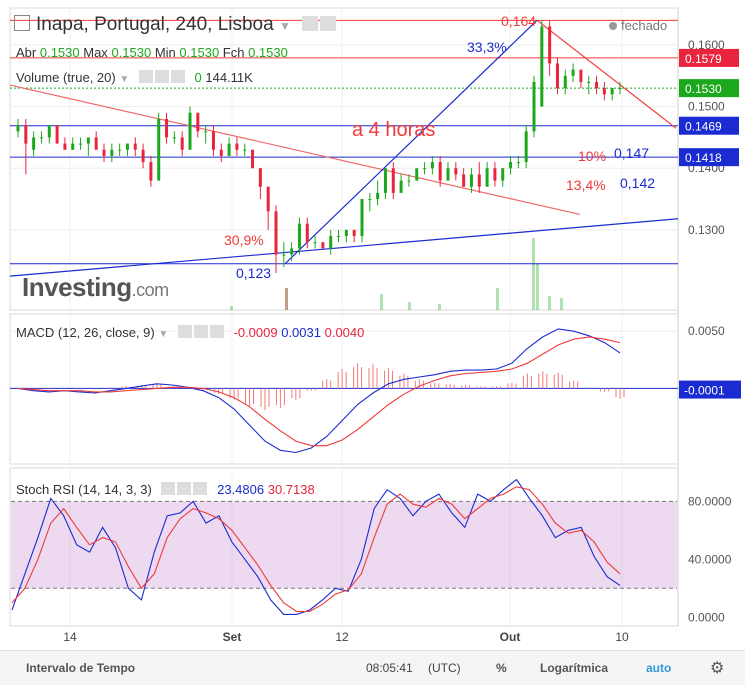 The height and width of the screenshot is (685, 745). What do you see at coordinates (70, 637) in the screenshot?
I see `time-tick-label: 14` at bounding box center [70, 637].